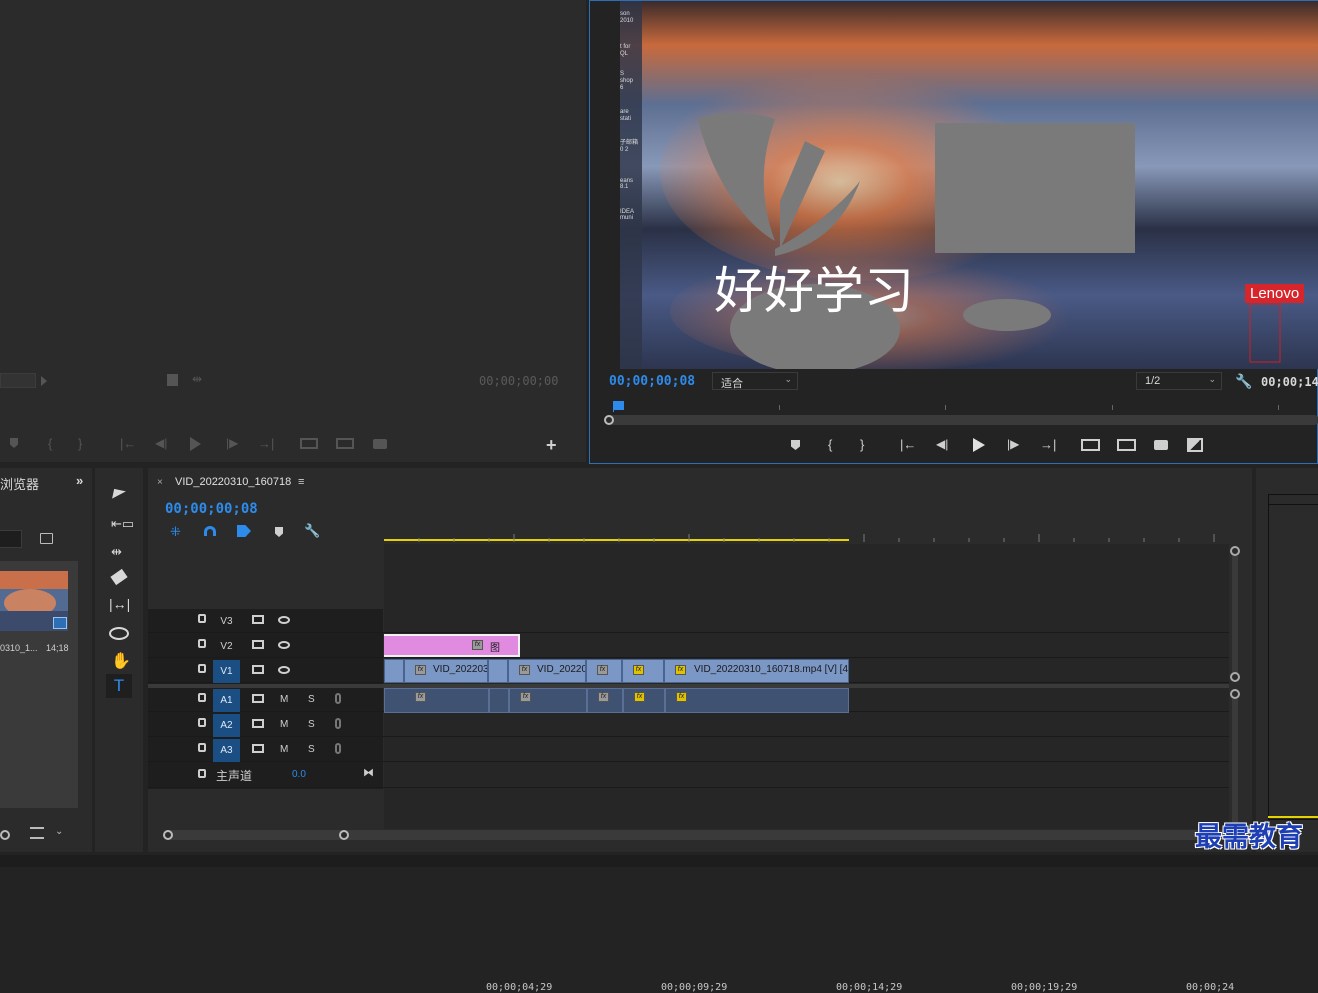 The image size is (1318, 993). I want to click on track-label-v3: V3, so click(226, 621).